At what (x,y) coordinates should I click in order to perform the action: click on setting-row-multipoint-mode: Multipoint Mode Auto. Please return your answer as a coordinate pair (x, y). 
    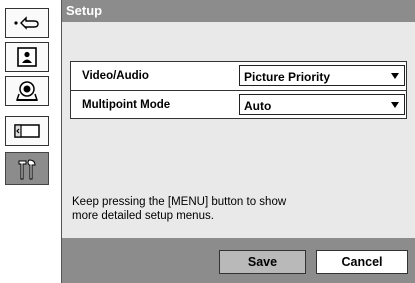
    Looking at the image, I should click on (238, 105).